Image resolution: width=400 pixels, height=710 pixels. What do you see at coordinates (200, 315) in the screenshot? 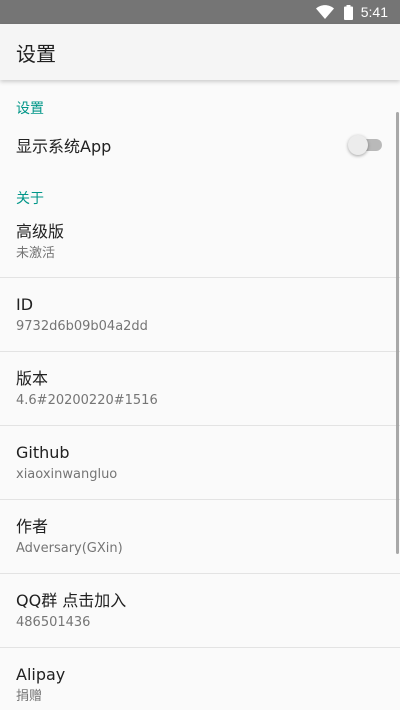
I see `pref-id: ID 9732d6b09b04a2dd` at bounding box center [200, 315].